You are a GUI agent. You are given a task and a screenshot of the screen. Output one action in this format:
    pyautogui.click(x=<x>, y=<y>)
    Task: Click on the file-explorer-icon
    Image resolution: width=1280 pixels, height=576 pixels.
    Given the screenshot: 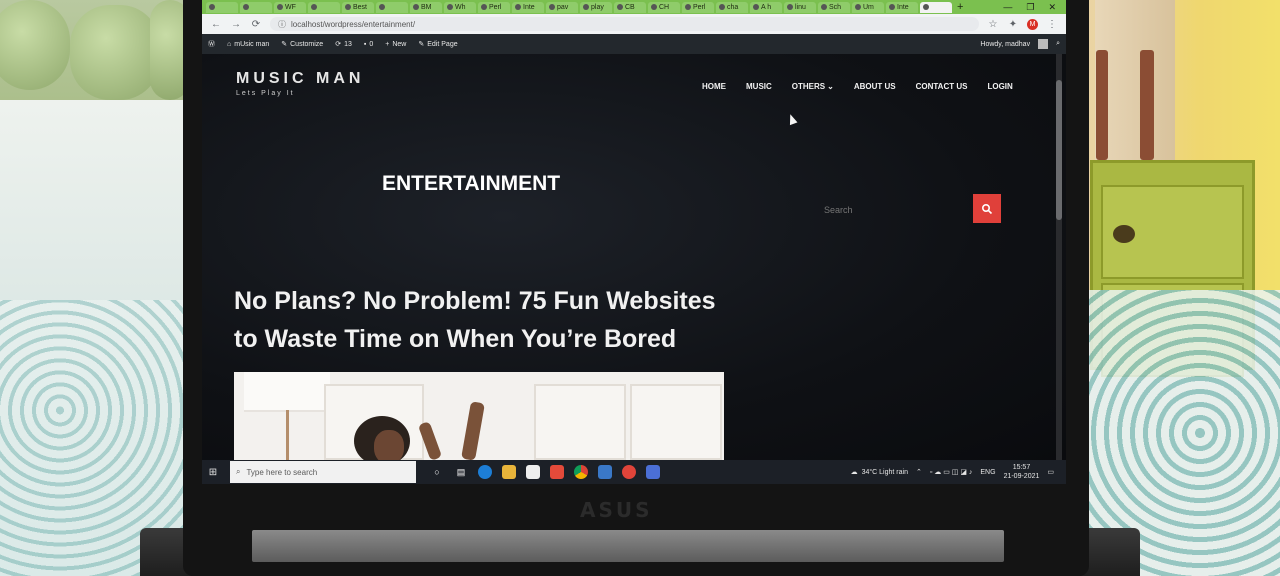 What is the action you would take?
    pyautogui.click(x=509, y=472)
    